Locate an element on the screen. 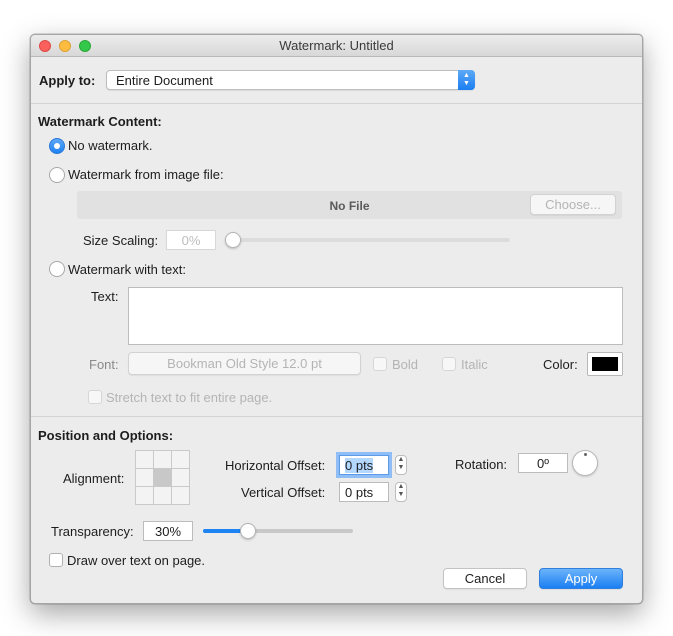 The width and height of the screenshot is (673, 636). draw-over-text-checkbox is located at coordinates (56, 560).